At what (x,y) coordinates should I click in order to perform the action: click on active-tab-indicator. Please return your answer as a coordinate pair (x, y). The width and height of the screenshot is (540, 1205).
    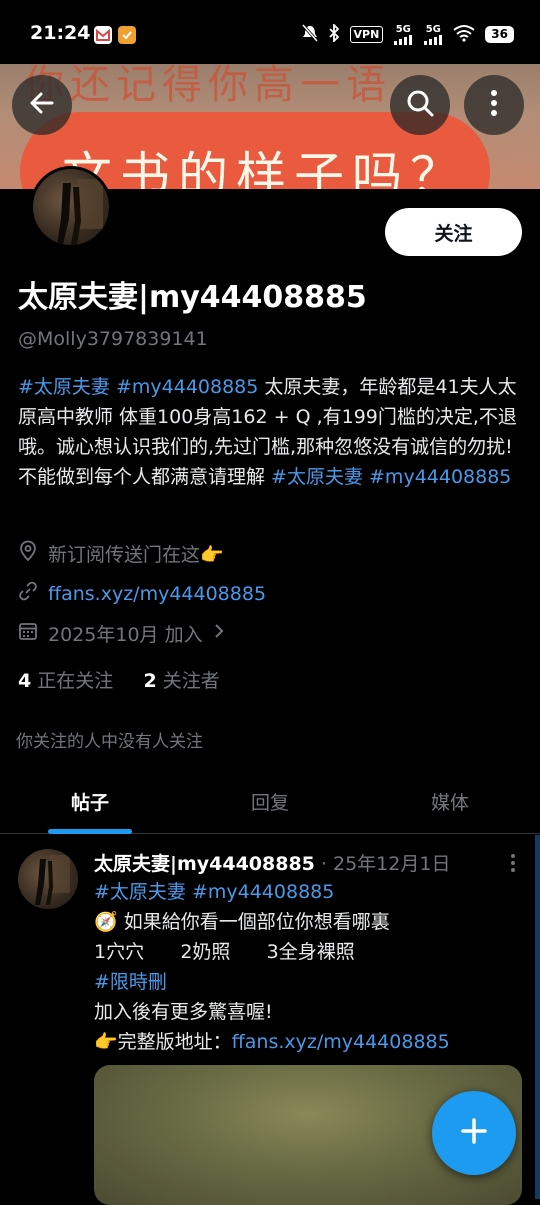
    Looking at the image, I should click on (90, 831).